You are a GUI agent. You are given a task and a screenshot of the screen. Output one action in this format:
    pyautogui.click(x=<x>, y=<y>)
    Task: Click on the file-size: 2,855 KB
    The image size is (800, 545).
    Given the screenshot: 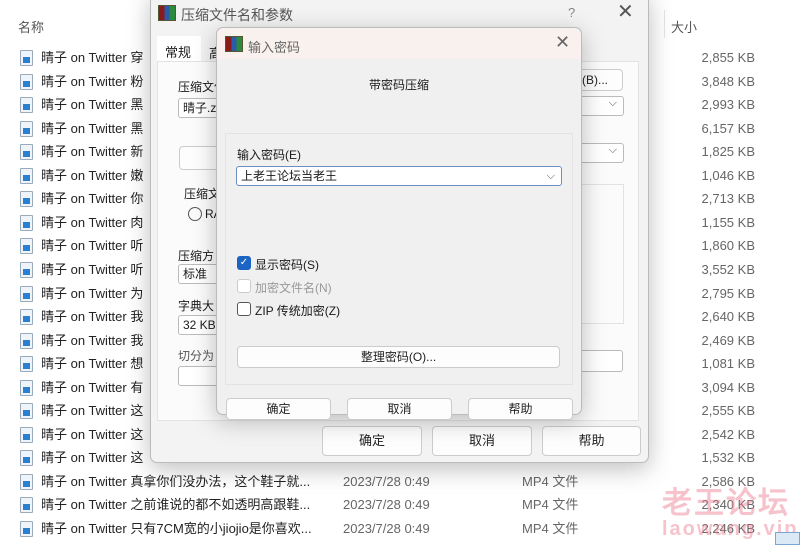 What is the action you would take?
    pyautogui.click(x=728, y=57)
    